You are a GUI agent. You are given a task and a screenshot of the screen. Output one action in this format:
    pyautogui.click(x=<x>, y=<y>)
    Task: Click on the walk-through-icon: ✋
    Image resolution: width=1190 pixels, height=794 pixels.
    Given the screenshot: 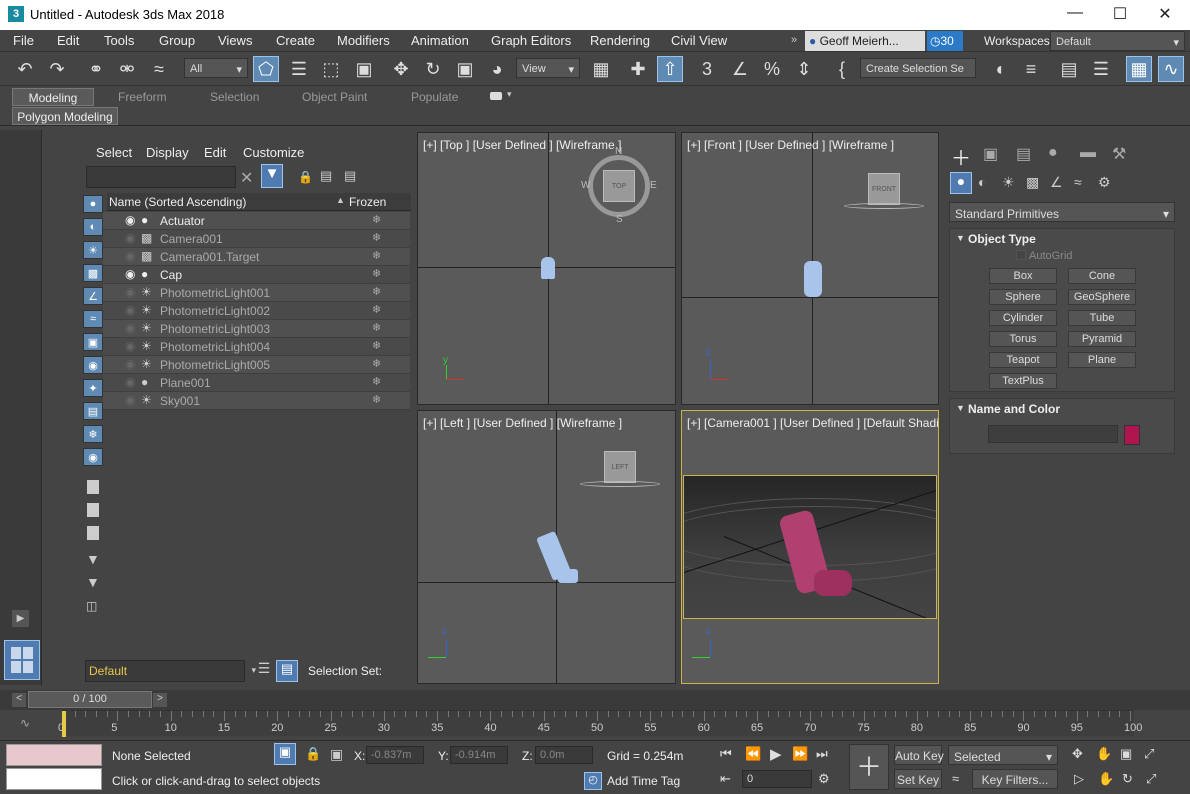 What is the action you would take?
    pyautogui.click(x=1106, y=779)
    